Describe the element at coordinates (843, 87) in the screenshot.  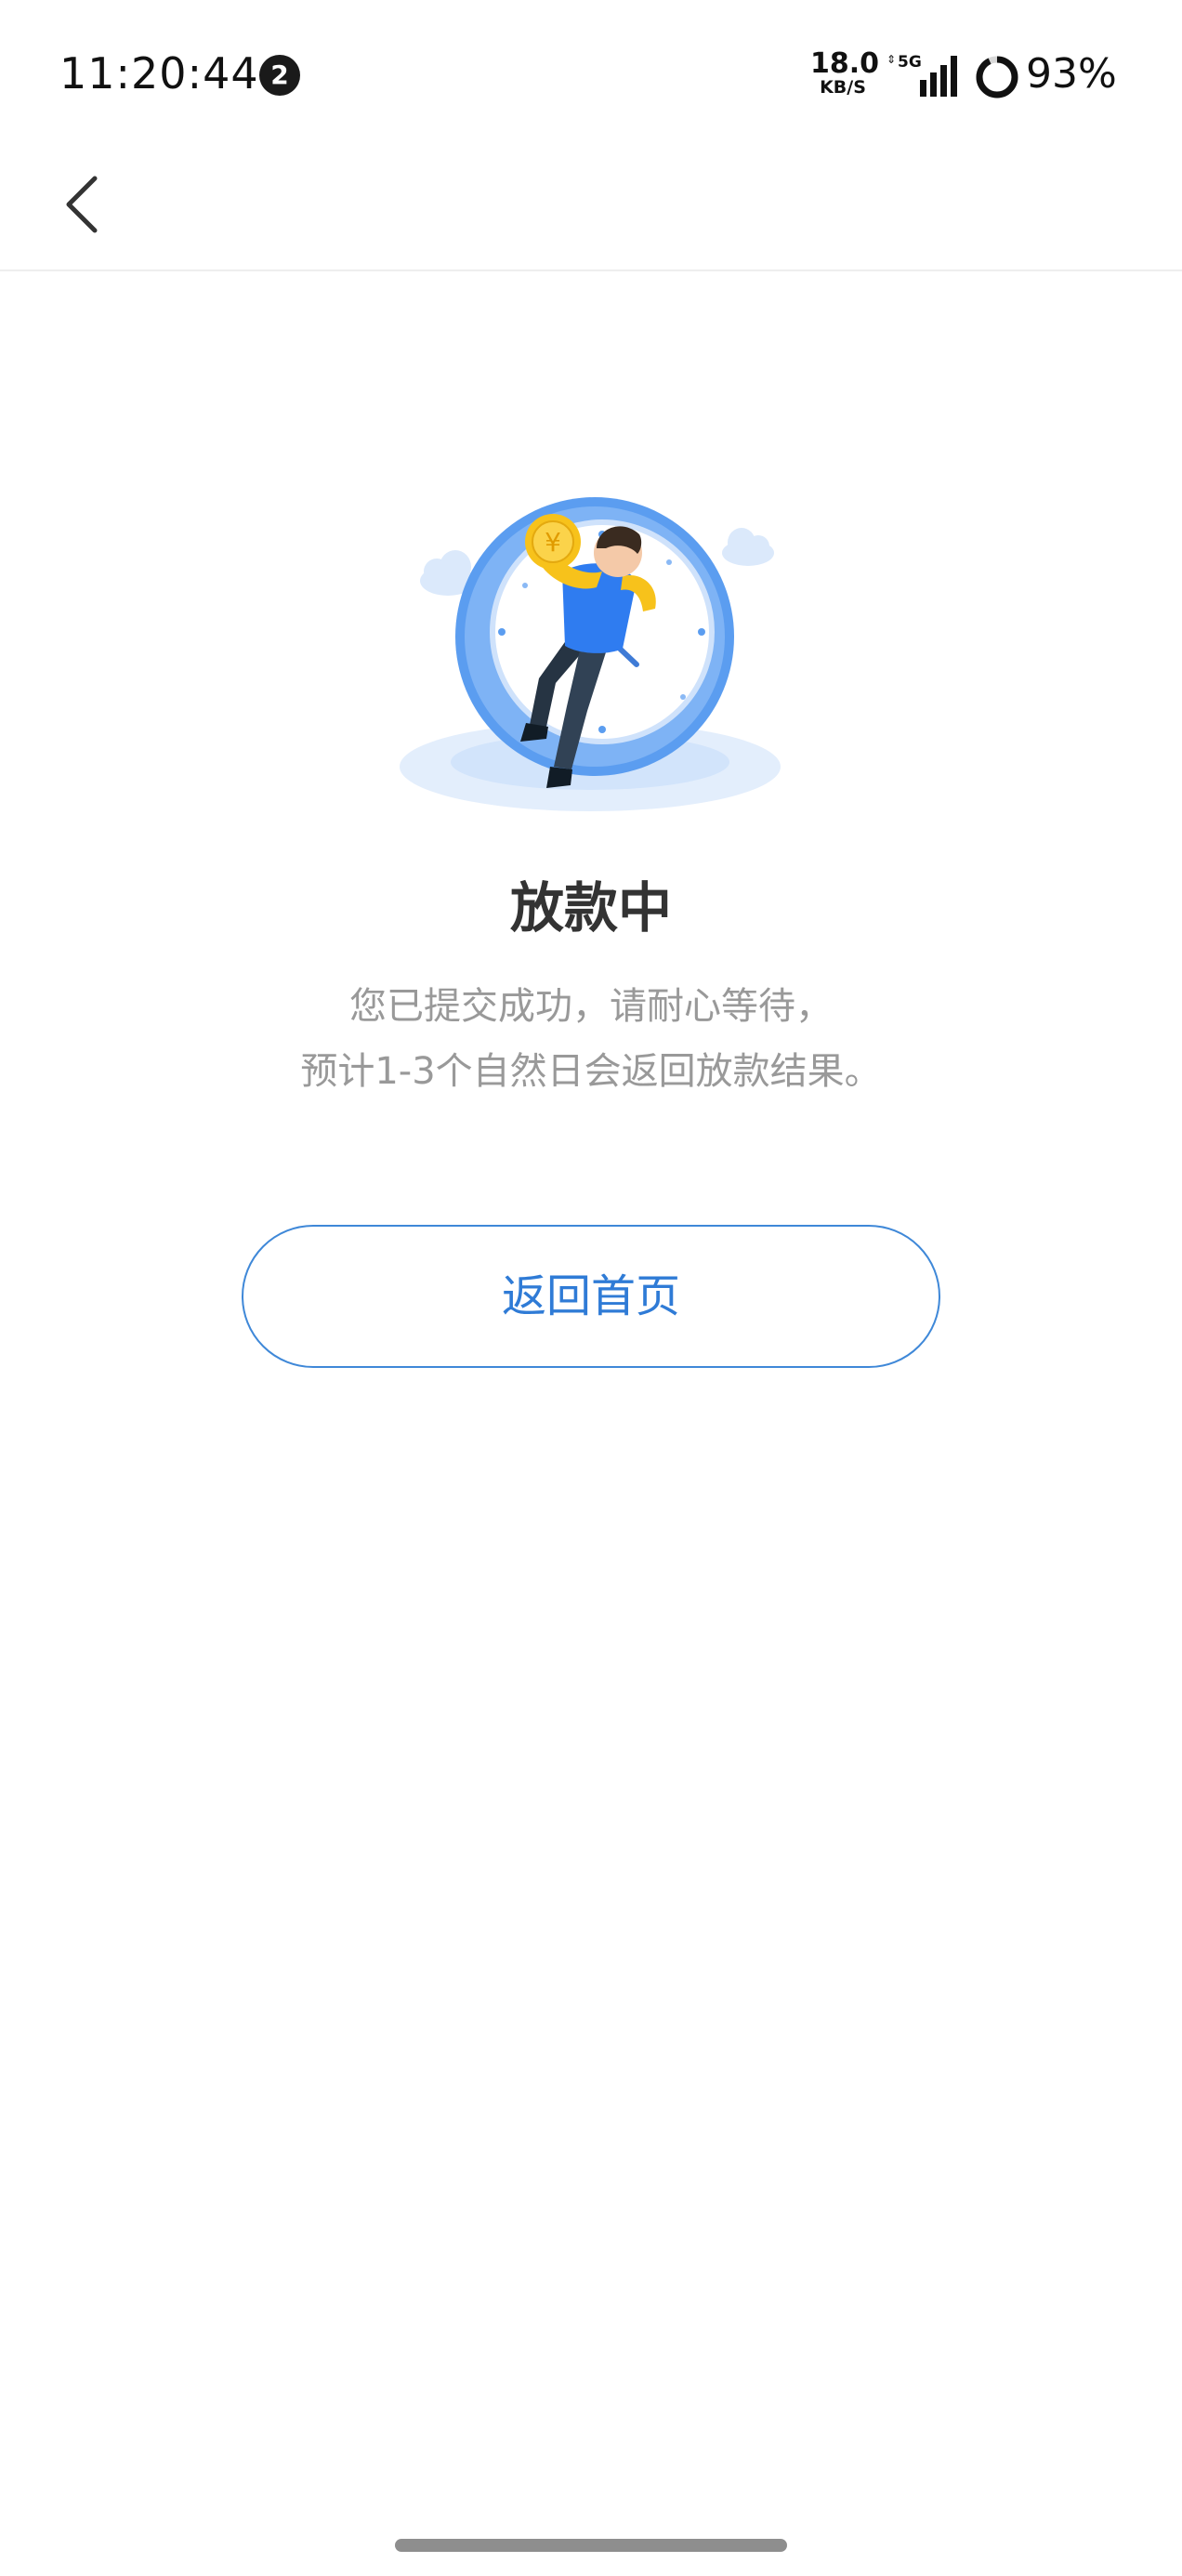
I see `network-speed-unit: KB/S` at that location.